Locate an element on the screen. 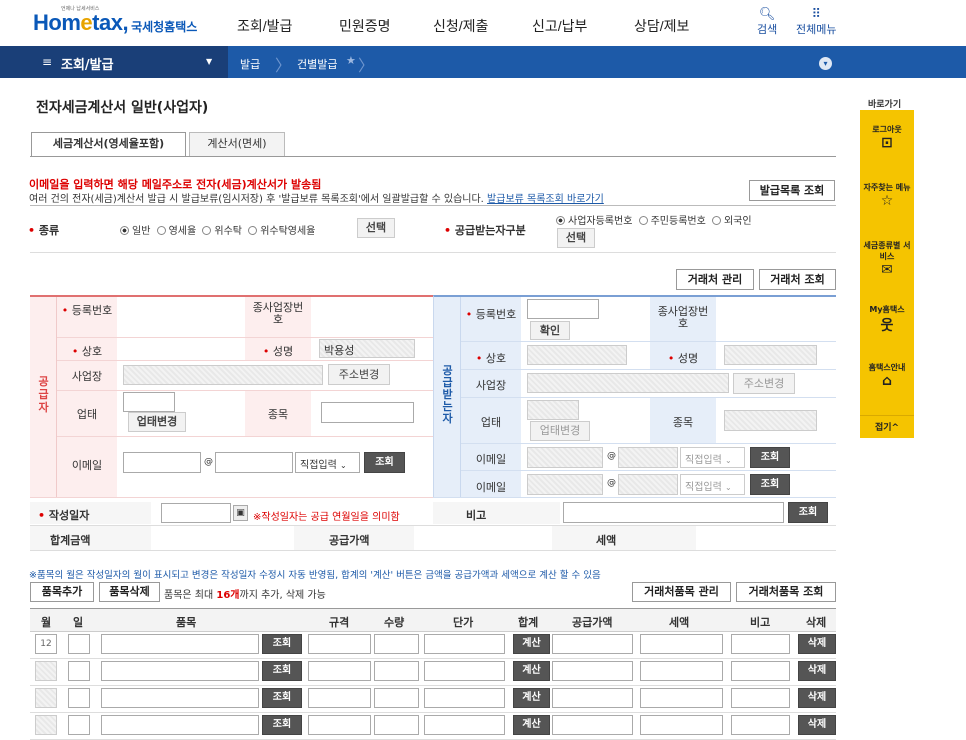 This screenshot has width=966, height=740. rail-tax-service: 세금종류별 서비스 ✉ is located at coordinates (887, 259).